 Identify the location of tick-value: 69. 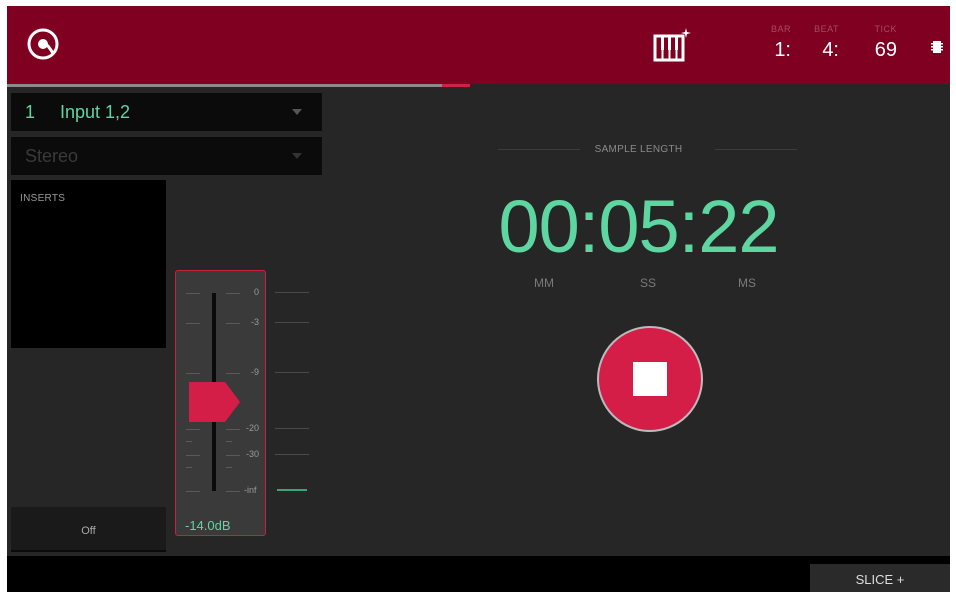
(885, 50).